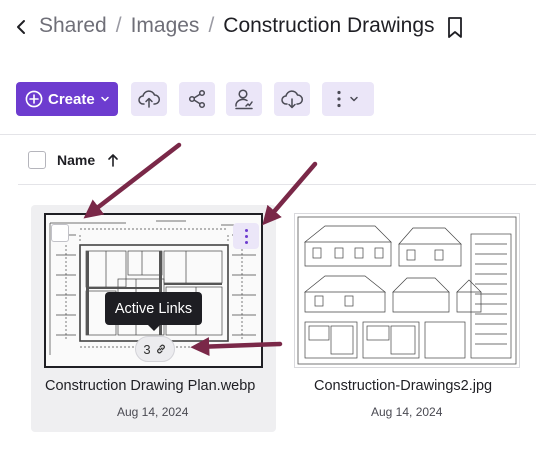  I want to click on request-signature-button, so click(244, 99).